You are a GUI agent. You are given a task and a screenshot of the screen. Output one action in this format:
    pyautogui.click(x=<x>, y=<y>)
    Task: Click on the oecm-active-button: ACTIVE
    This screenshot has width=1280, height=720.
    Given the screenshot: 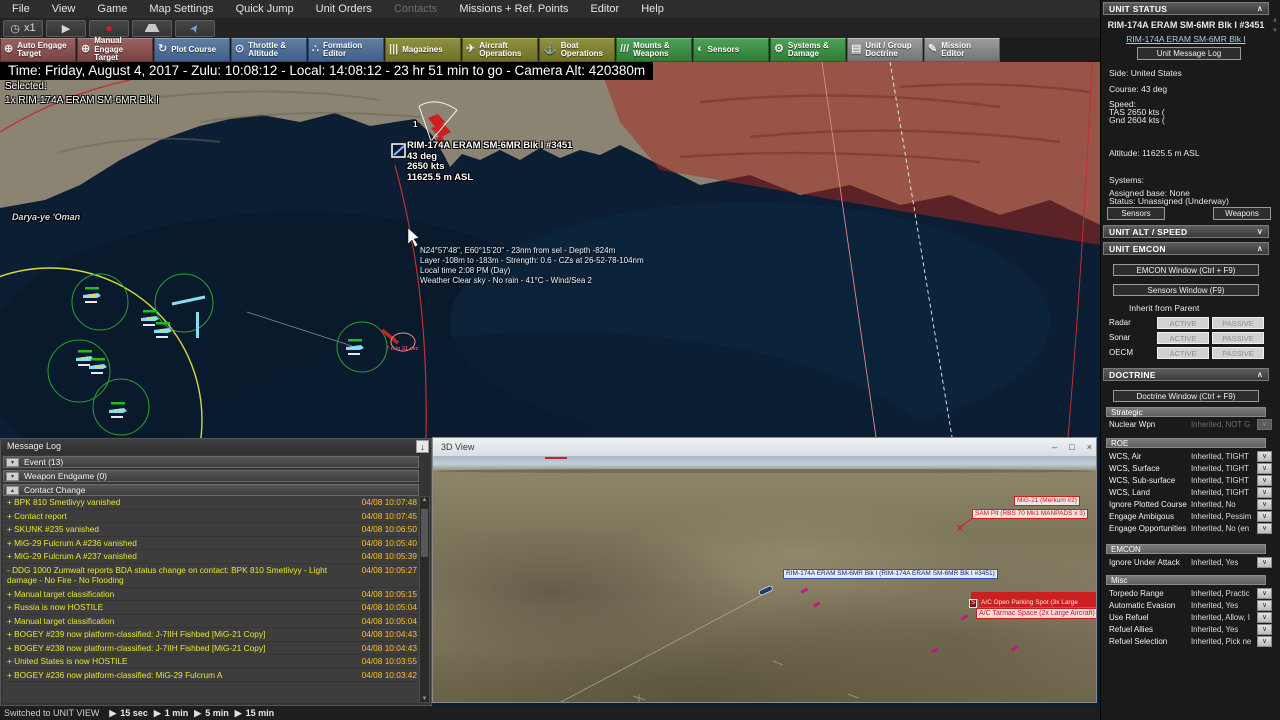 What is the action you would take?
    pyautogui.click(x=1183, y=353)
    